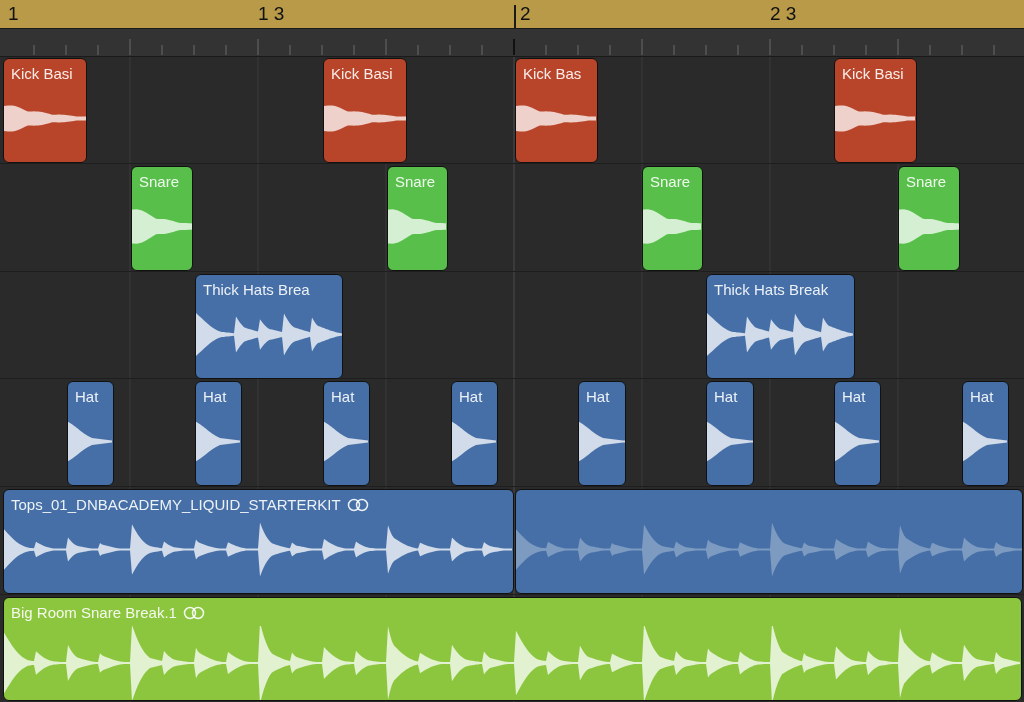 Image resolution: width=1024 pixels, height=702 pixels. I want to click on audio-region: Thick Hats Break, so click(780, 326).